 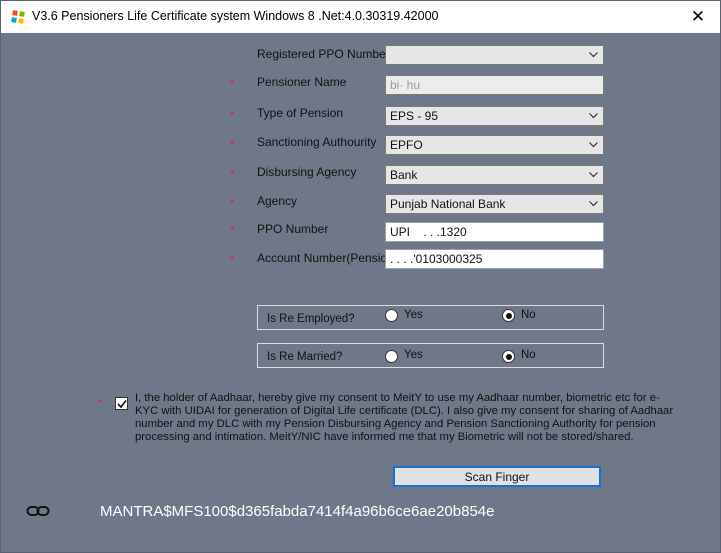 What do you see at coordinates (414, 116) in the screenshot?
I see `type-of-pension-value: EPS - 95` at bounding box center [414, 116].